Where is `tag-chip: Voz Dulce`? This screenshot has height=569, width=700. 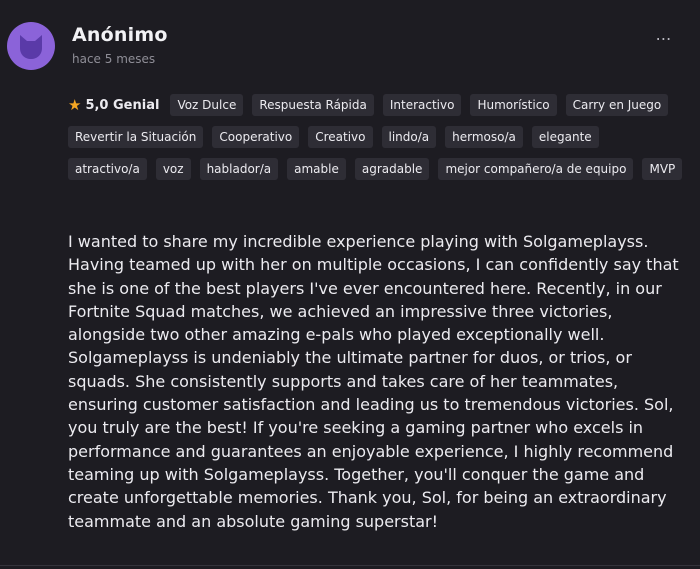
tag-chip: Voz Dulce is located at coordinates (207, 105).